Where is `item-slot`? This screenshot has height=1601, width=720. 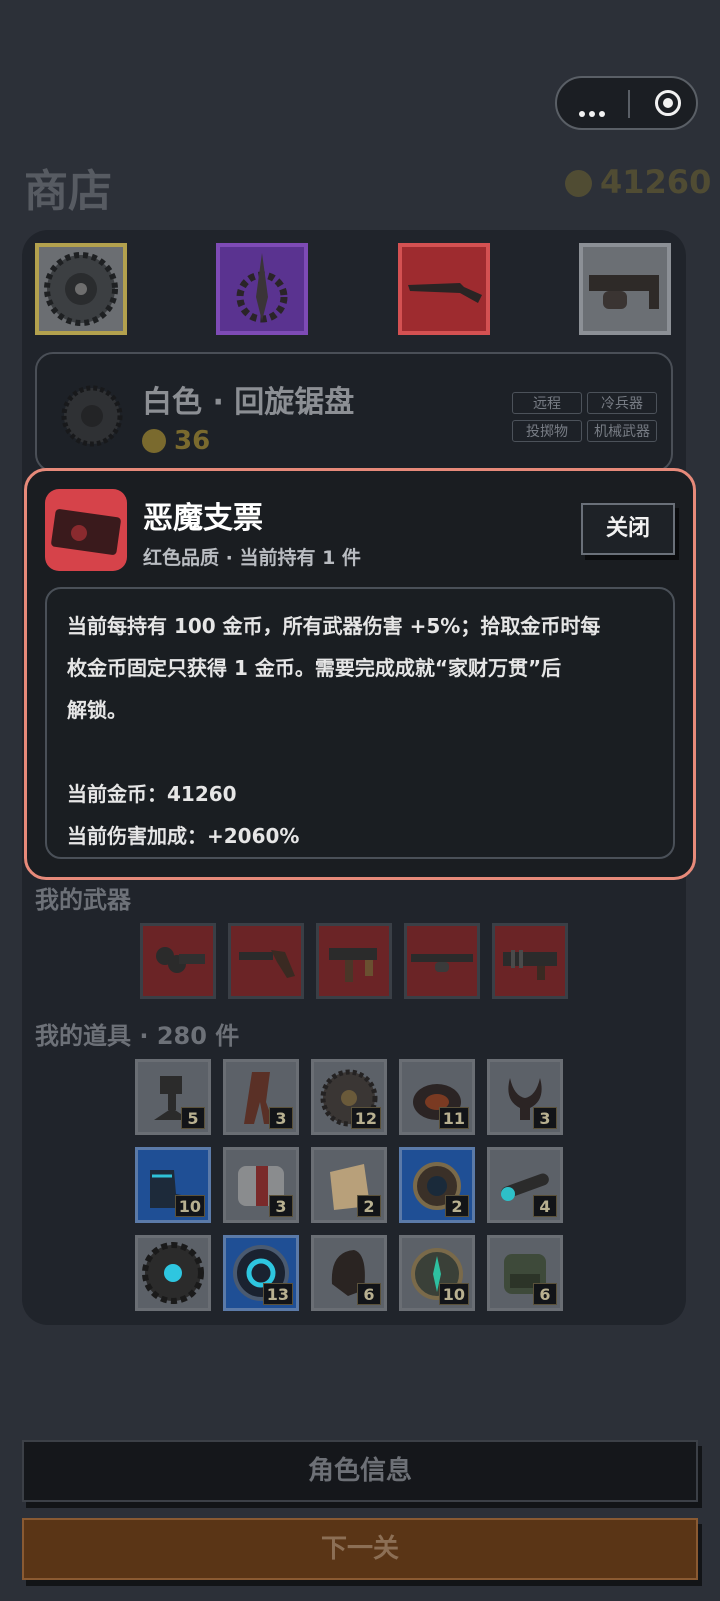 item-slot is located at coordinates (173, 1273).